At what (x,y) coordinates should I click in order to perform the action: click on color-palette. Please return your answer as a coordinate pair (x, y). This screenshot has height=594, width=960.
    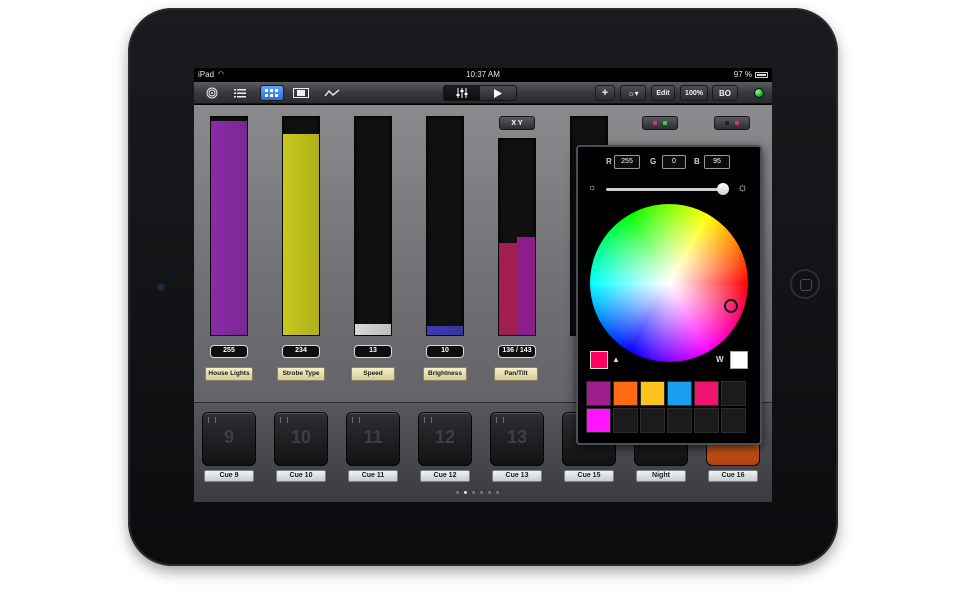
    Looking at the image, I should click on (670, 407).